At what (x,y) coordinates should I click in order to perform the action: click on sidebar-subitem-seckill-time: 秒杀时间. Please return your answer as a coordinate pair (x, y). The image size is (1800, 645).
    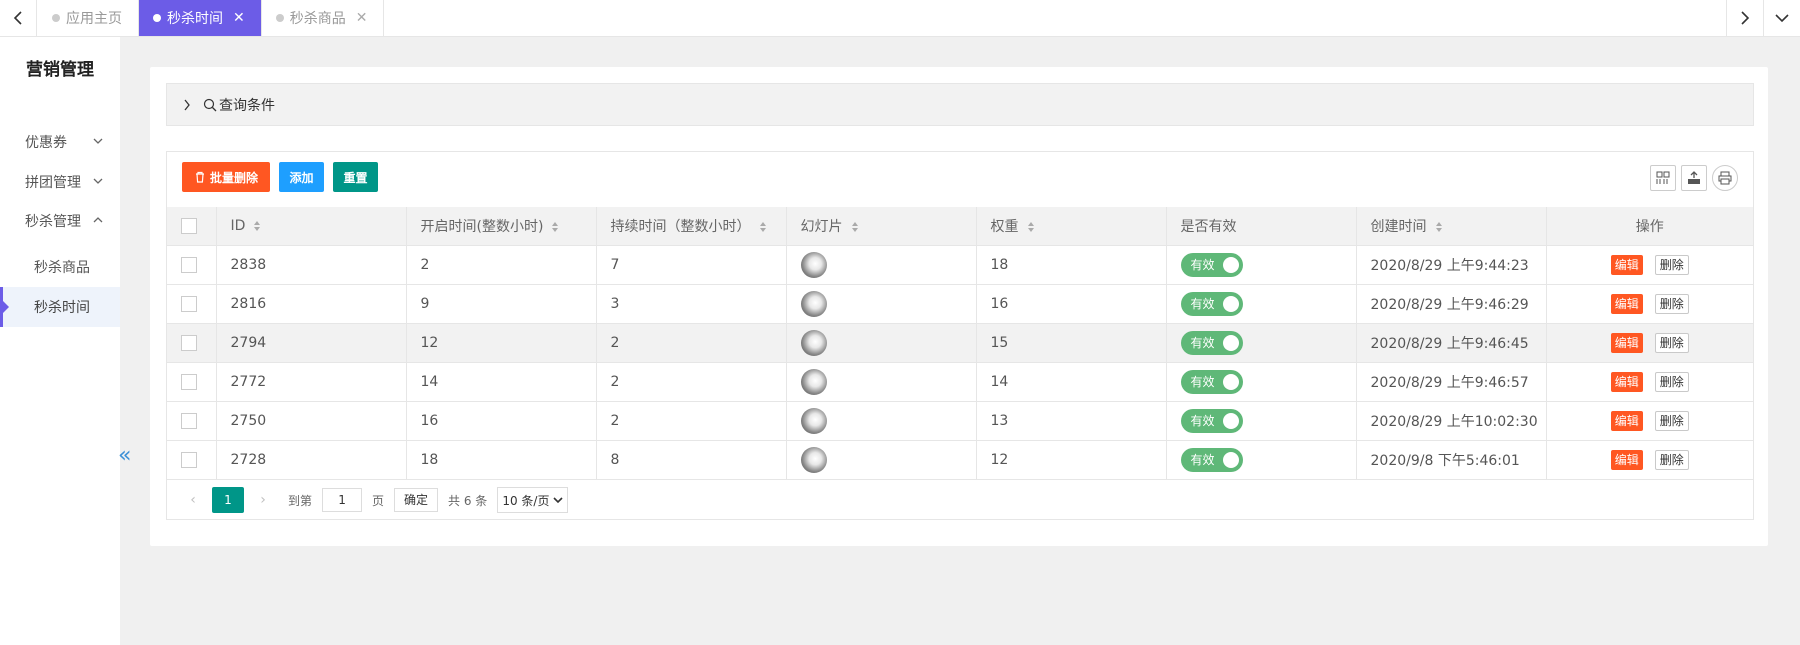
    Looking at the image, I should click on (60, 307).